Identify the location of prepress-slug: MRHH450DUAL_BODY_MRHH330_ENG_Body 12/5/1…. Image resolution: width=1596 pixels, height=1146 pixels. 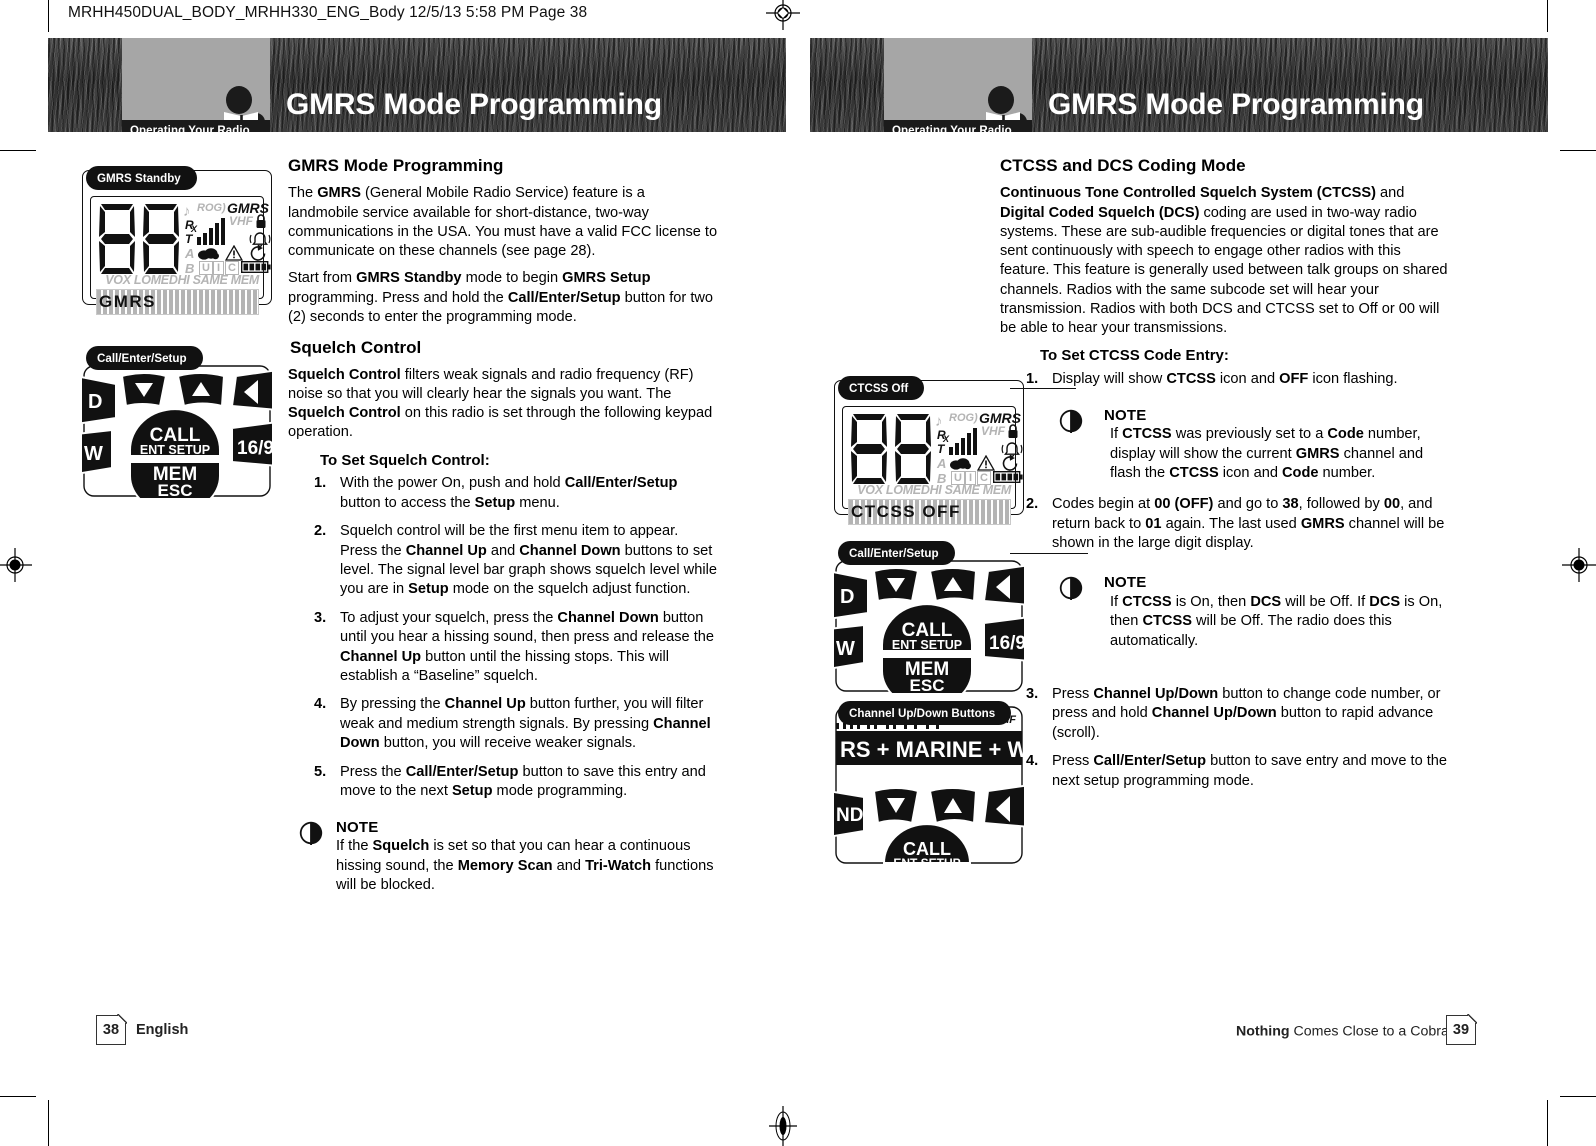
(328, 12).